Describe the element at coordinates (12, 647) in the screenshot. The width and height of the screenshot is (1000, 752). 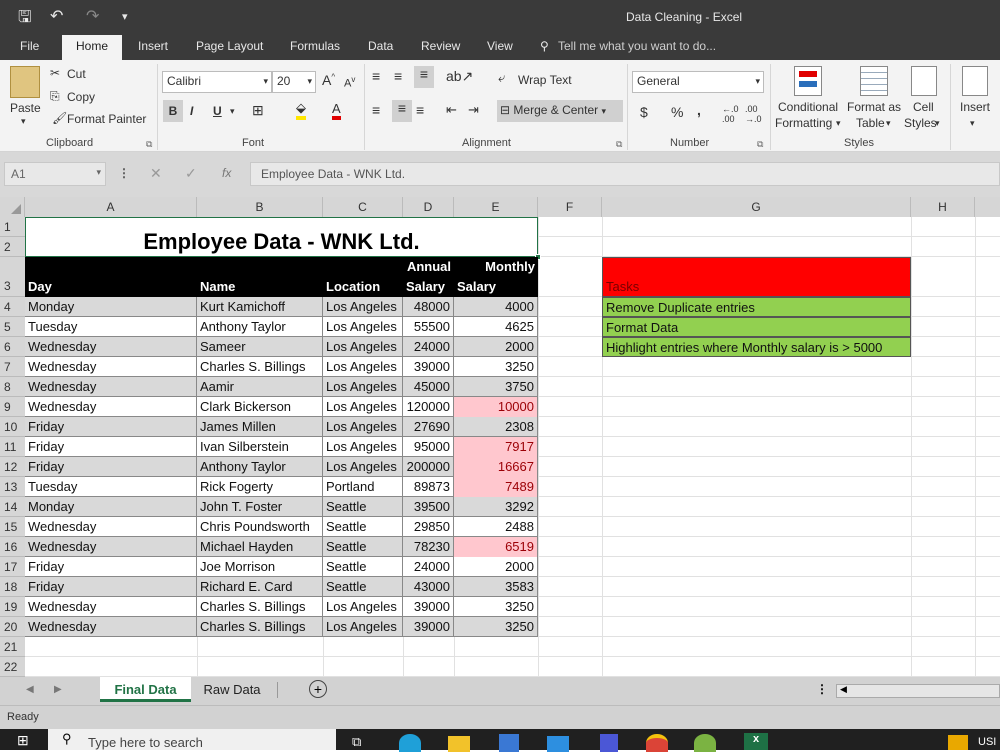
I see `row-header: 21` at that location.